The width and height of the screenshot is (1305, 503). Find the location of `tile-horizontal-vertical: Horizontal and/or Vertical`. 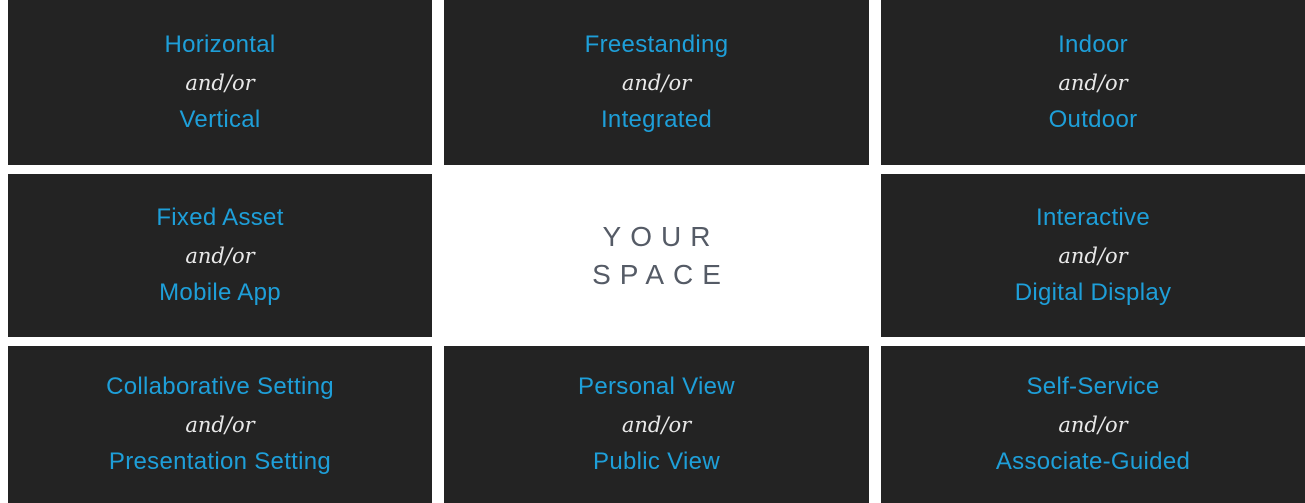

tile-horizontal-vertical: Horizontal and/or Vertical is located at coordinates (220, 82).